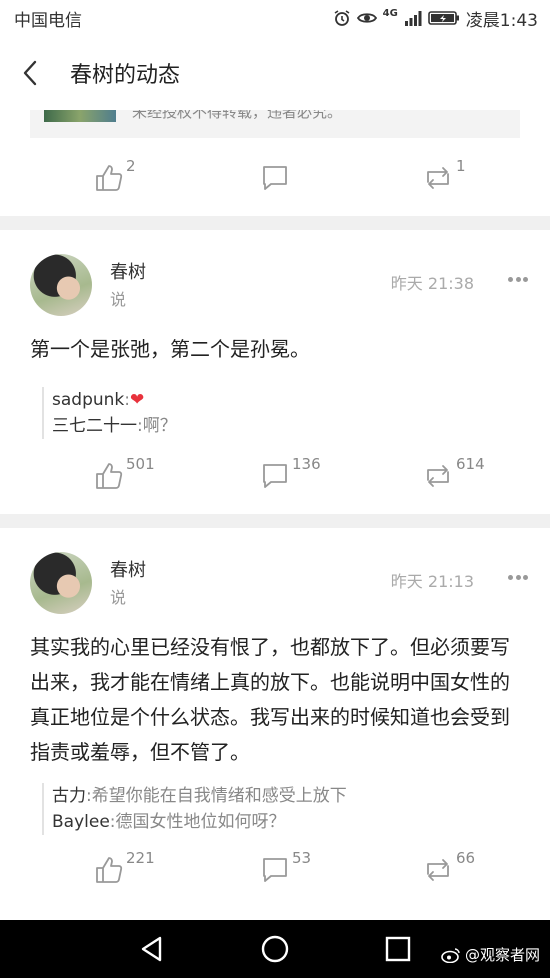 This screenshot has height=978, width=550. I want to click on repost-button: 66, so click(448, 870).